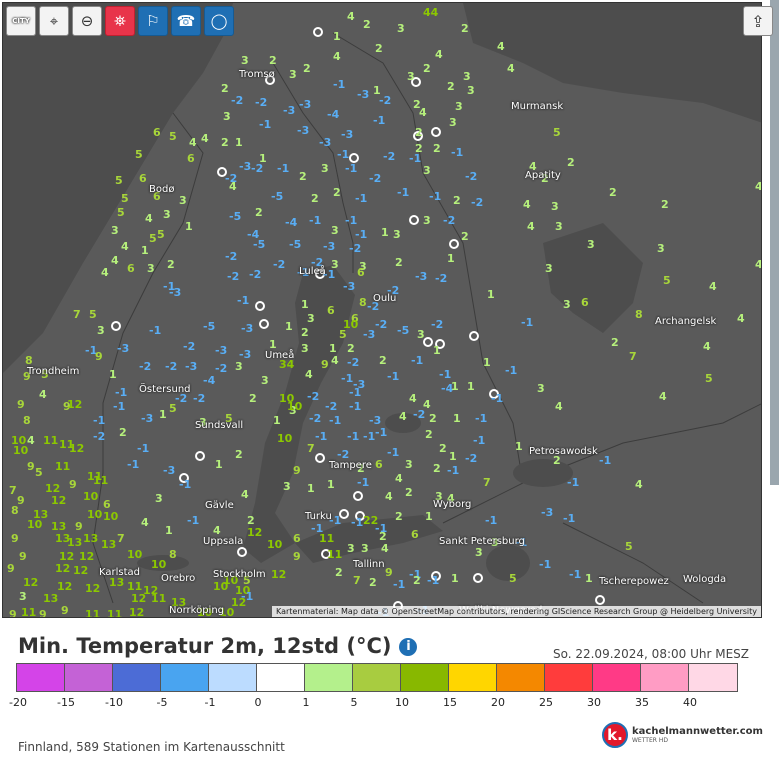 The height and width of the screenshot is (759, 779). I want to click on station-button: ⛯, so click(120, 21).